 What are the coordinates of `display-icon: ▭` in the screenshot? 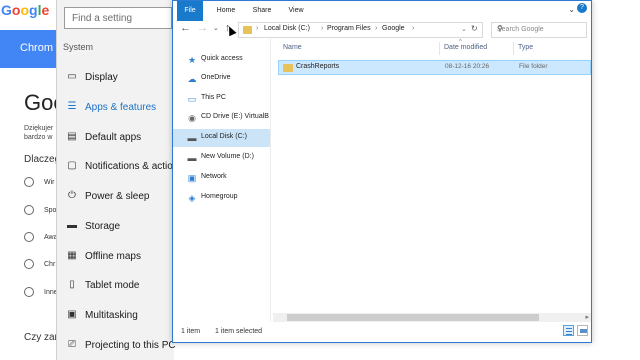 It's located at (72, 76).